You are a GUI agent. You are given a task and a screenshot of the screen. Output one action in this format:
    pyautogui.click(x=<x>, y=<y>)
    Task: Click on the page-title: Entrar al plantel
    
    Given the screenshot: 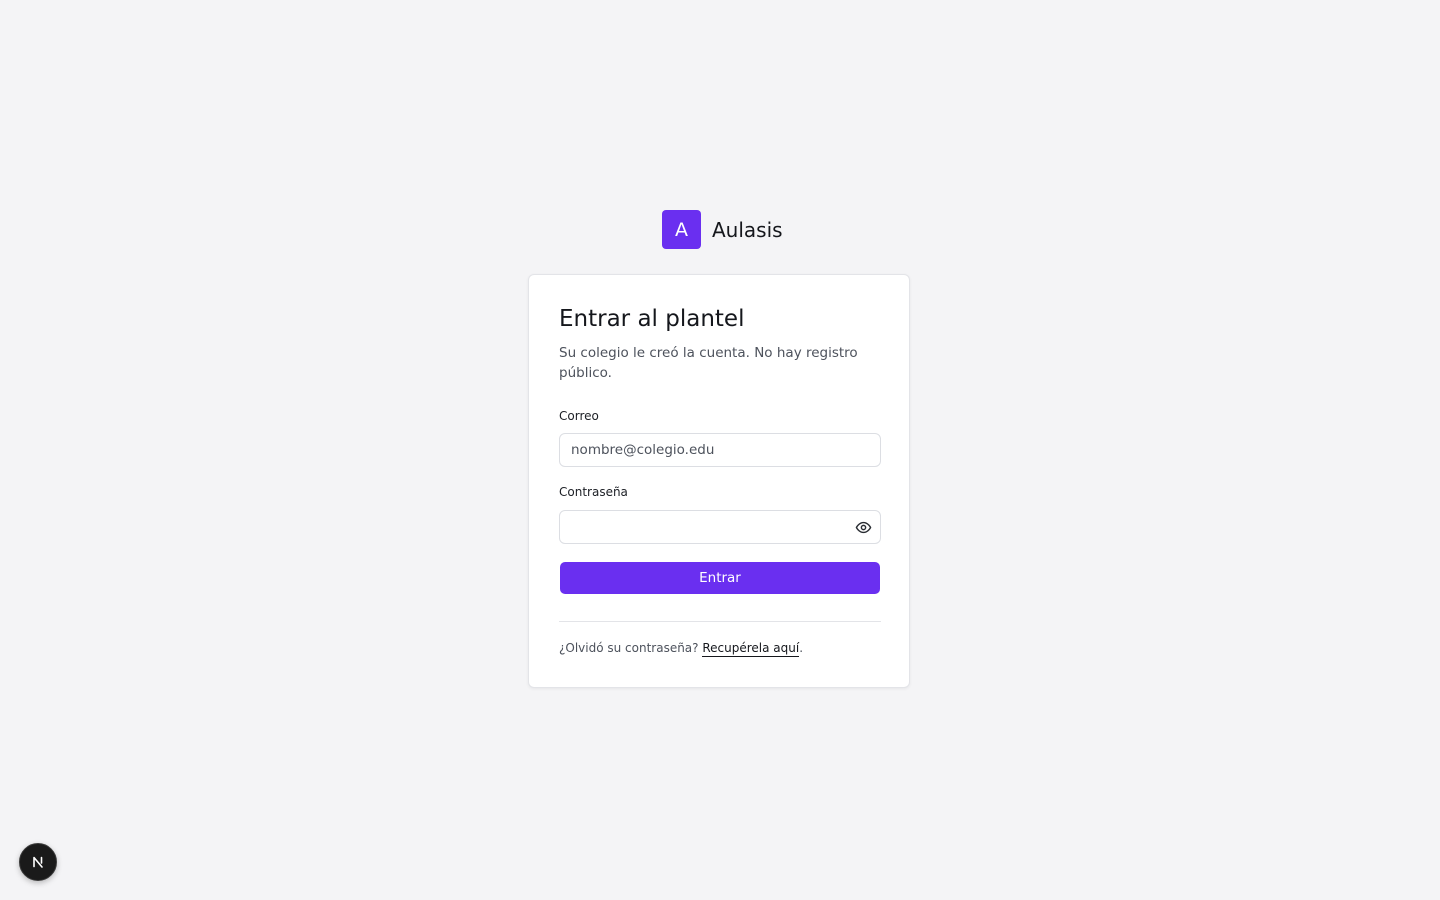 What is the action you would take?
    pyautogui.click(x=652, y=319)
    